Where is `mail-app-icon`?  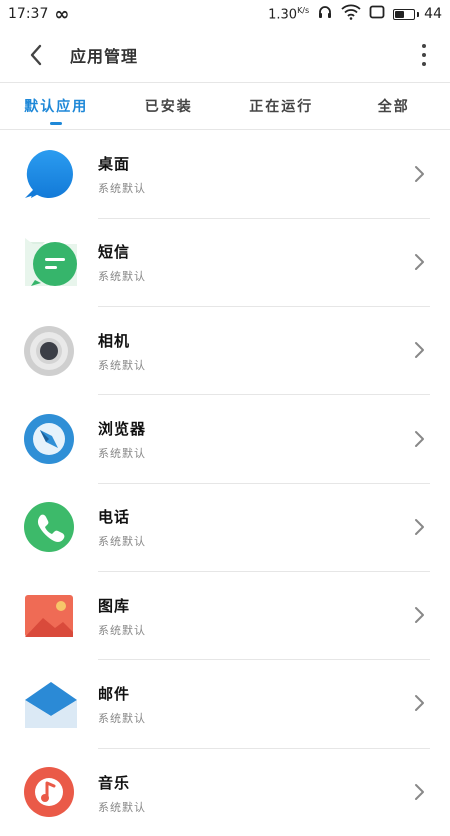
mail-app-icon is located at coordinates (49, 704).